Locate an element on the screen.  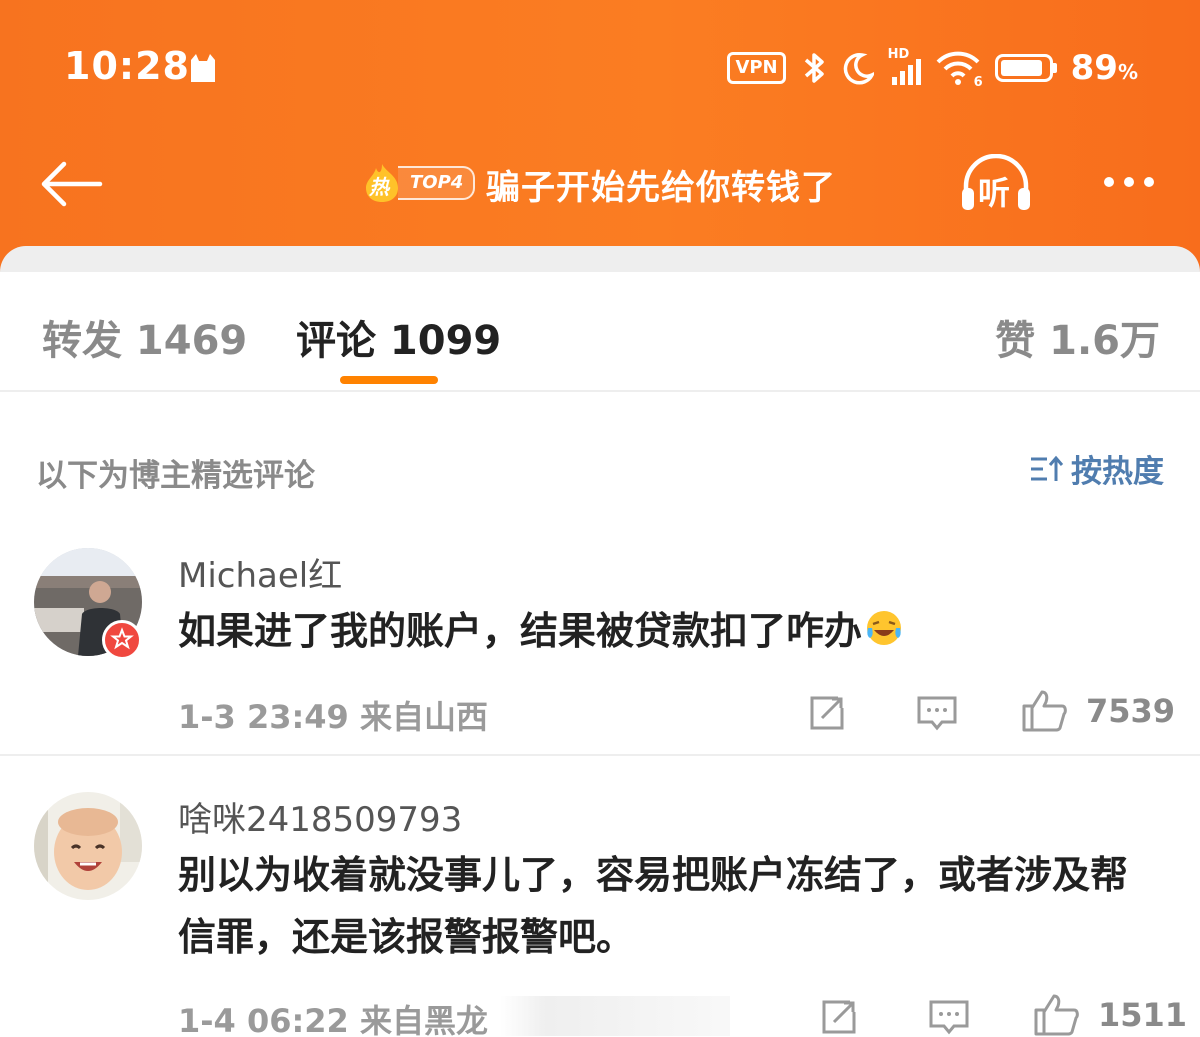
section-title: 以下为博主精选评论 is located at coordinates (175, 476).